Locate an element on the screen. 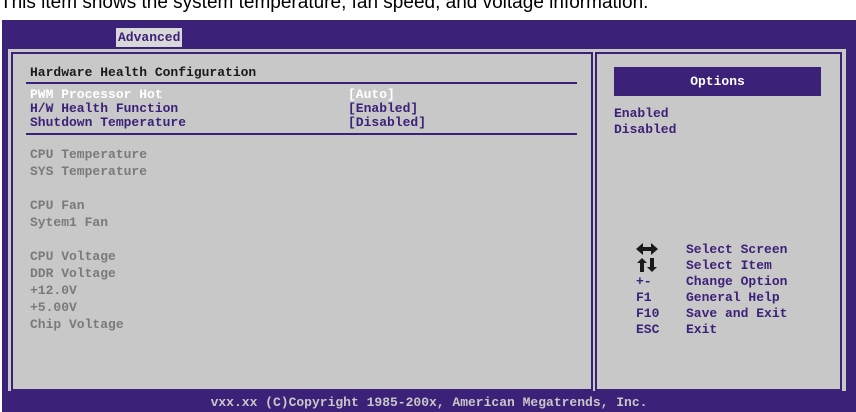 The image size is (856, 412). sys-temperature-label: SYS Temperature is located at coordinates (89, 171).